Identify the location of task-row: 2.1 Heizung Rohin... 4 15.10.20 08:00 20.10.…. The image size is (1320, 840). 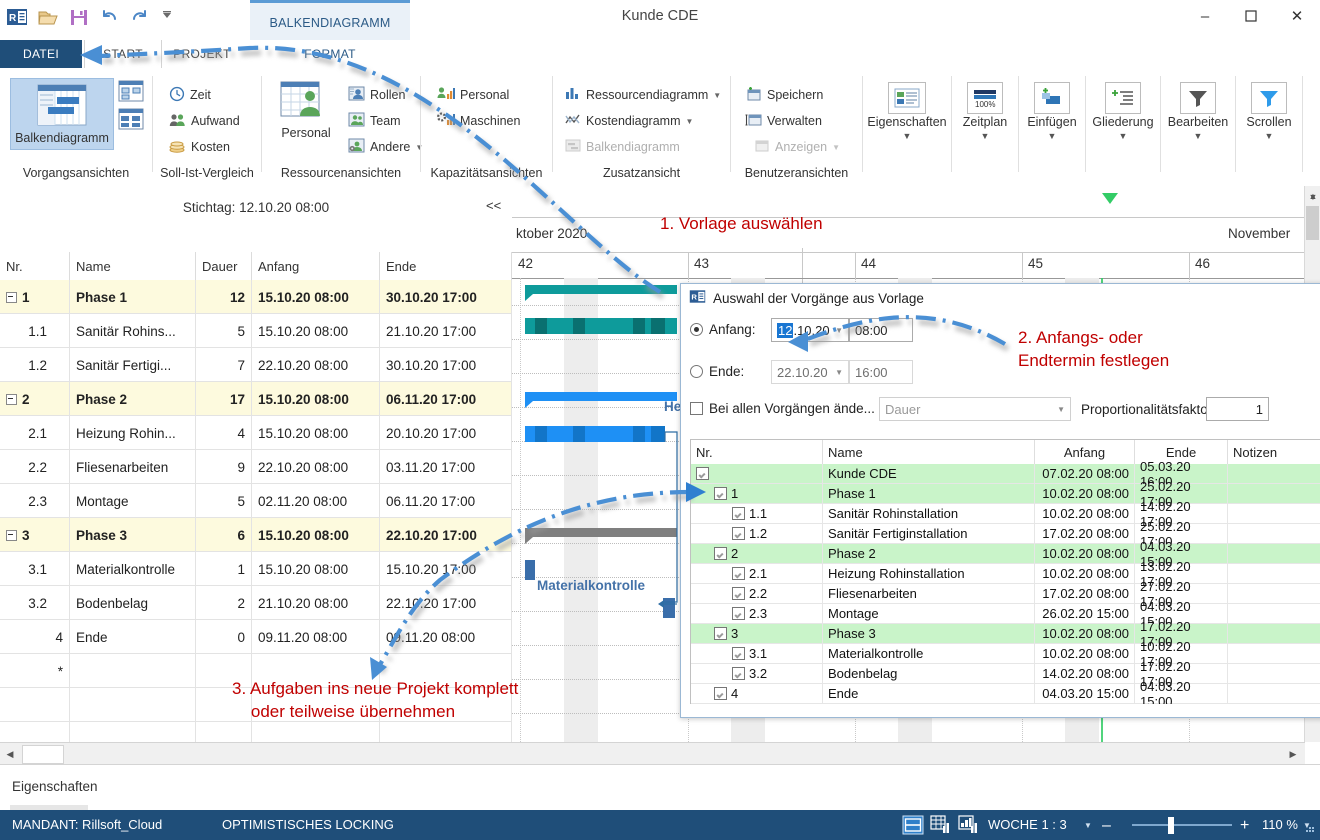
(256, 433).